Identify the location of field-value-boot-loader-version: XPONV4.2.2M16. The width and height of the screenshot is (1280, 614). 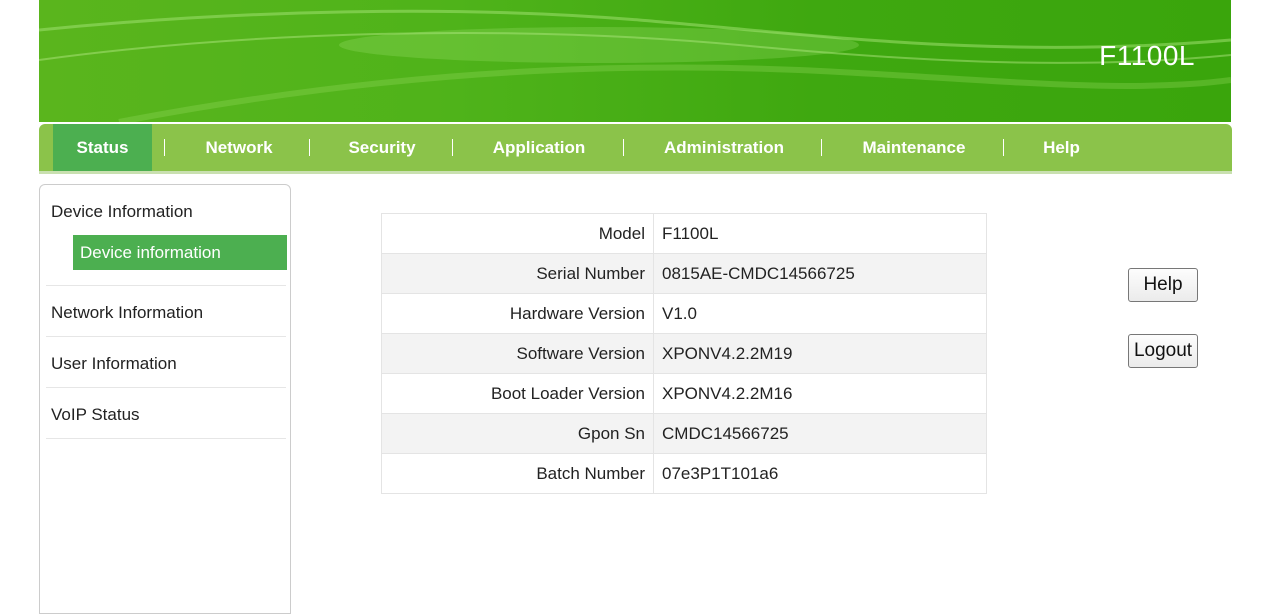
(820, 393).